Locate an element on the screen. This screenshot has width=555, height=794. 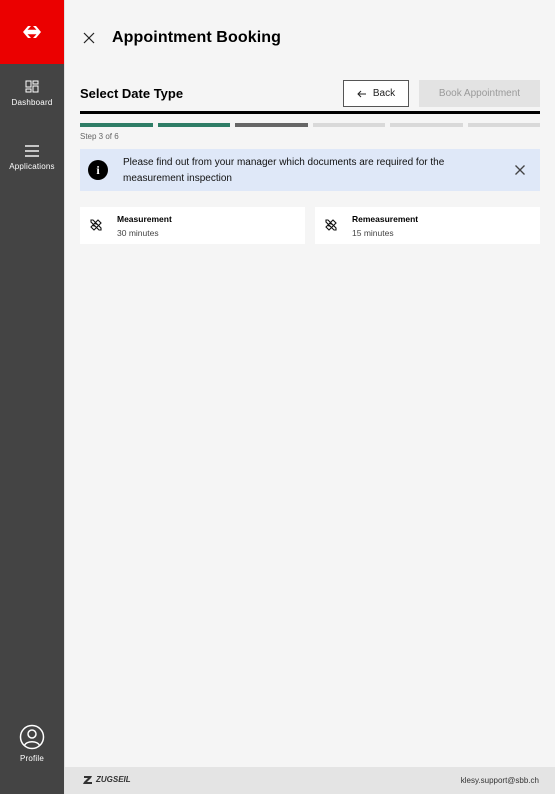
back-button-label: Back is located at coordinates (384, 93).